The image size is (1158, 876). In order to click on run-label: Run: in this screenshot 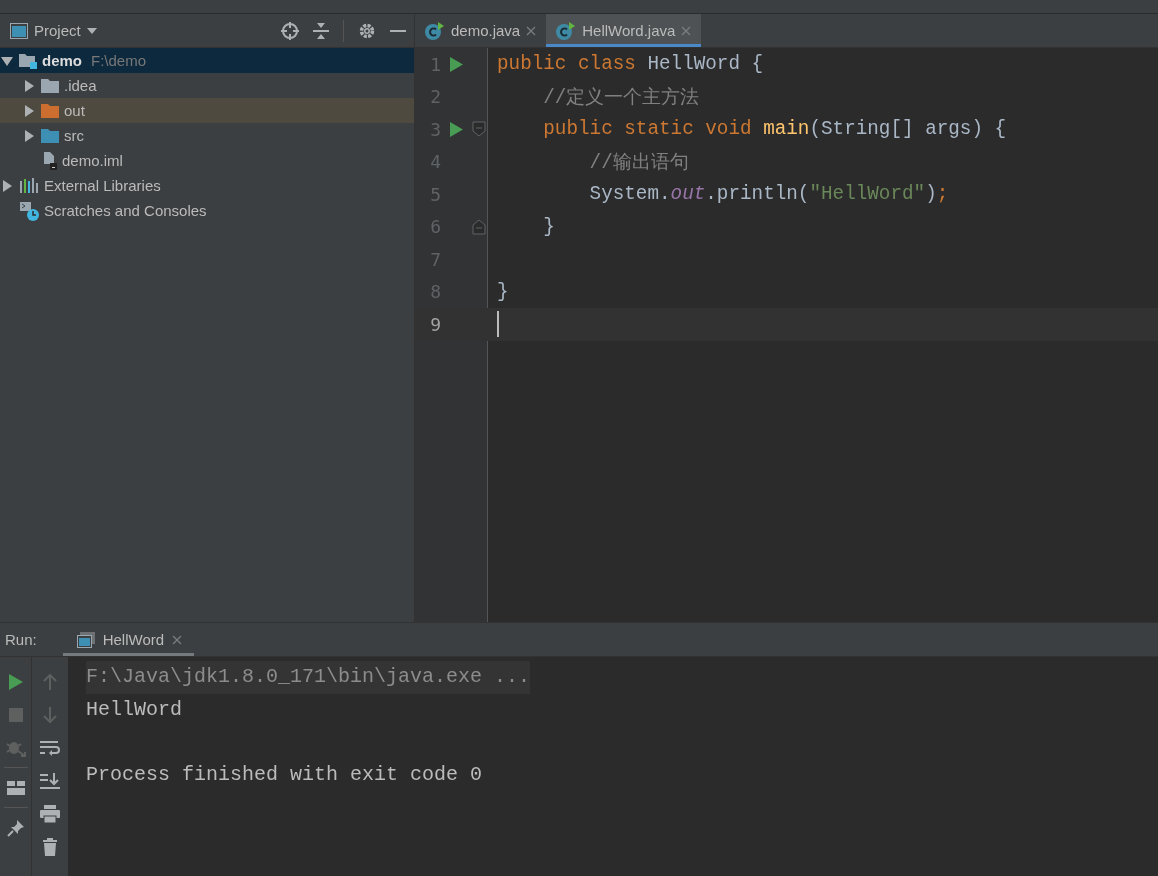, I will do `click(21, 639)`.